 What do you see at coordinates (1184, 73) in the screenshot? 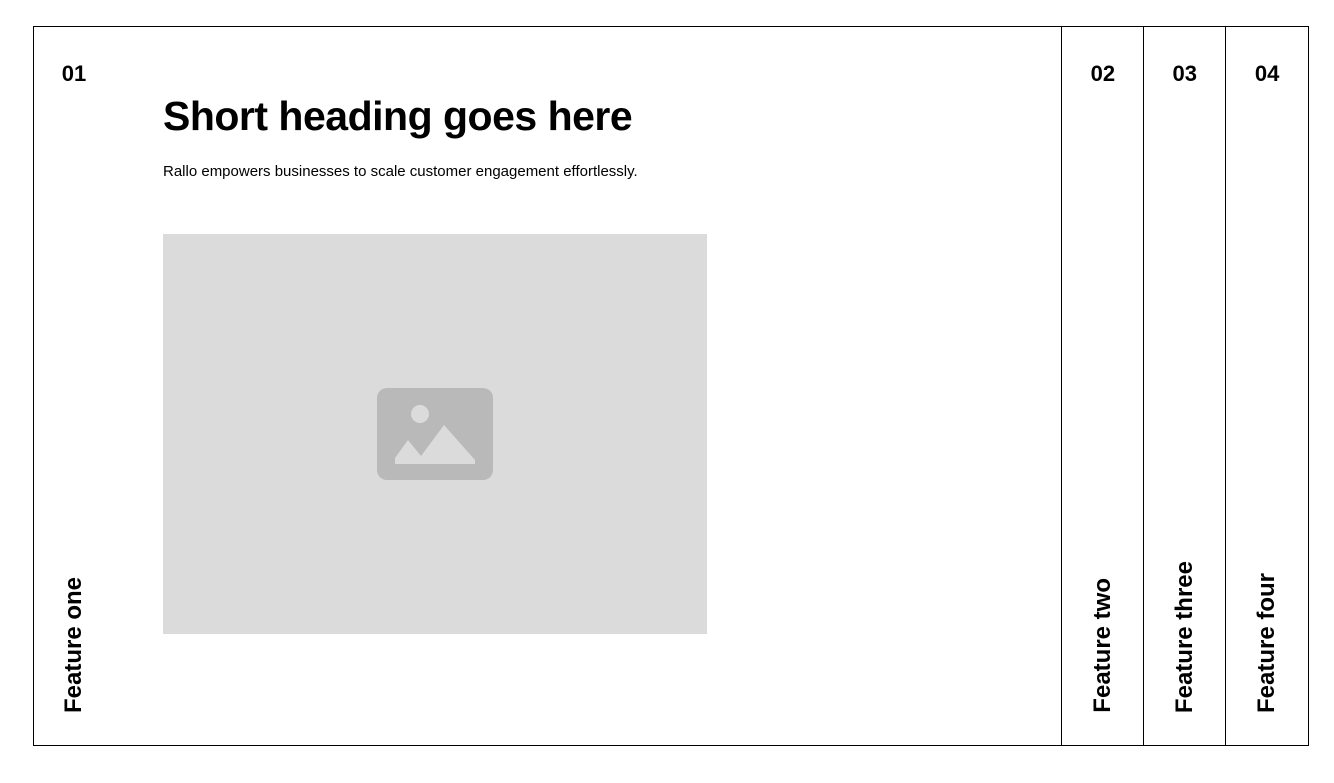
I see `feature-number: 03` at bounding box center [1184, 73].